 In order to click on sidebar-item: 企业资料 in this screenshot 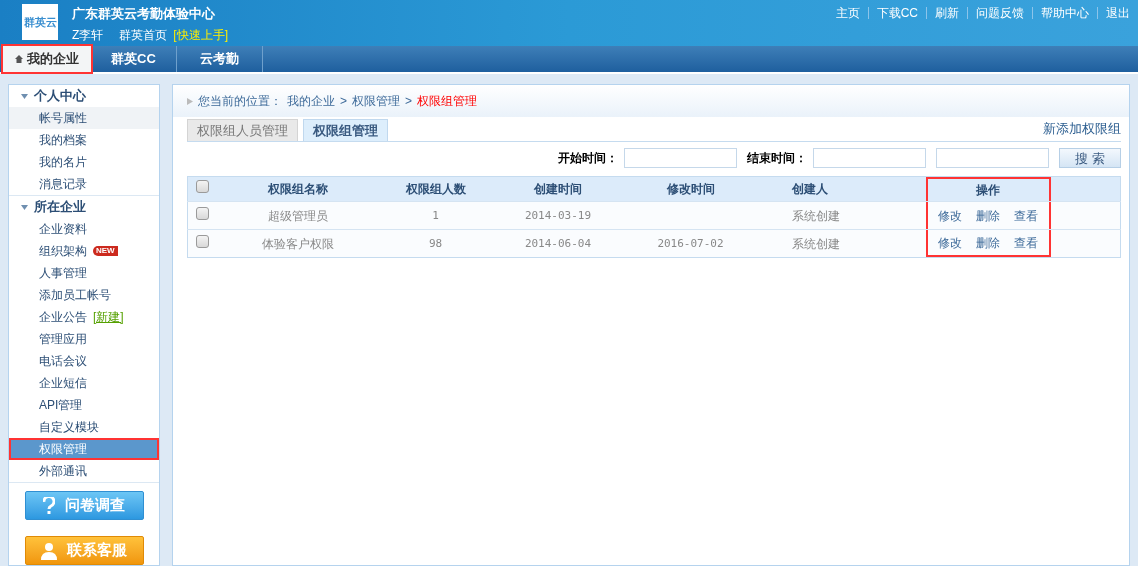, I will do `click(84, 229)`.